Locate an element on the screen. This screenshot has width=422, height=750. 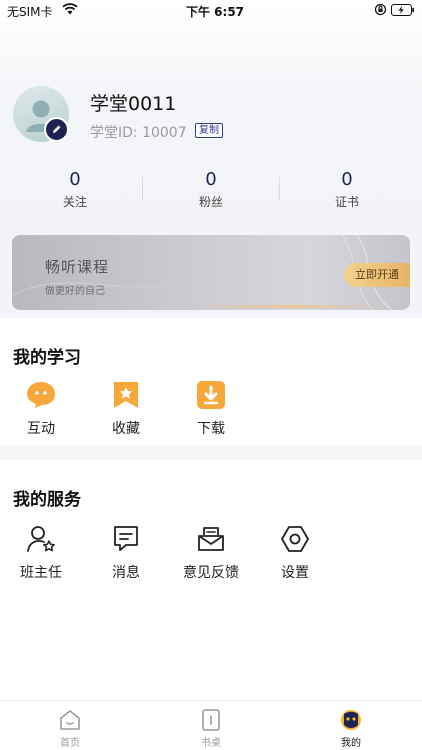
settings-hex-icon is located at coordinates (295, 539).